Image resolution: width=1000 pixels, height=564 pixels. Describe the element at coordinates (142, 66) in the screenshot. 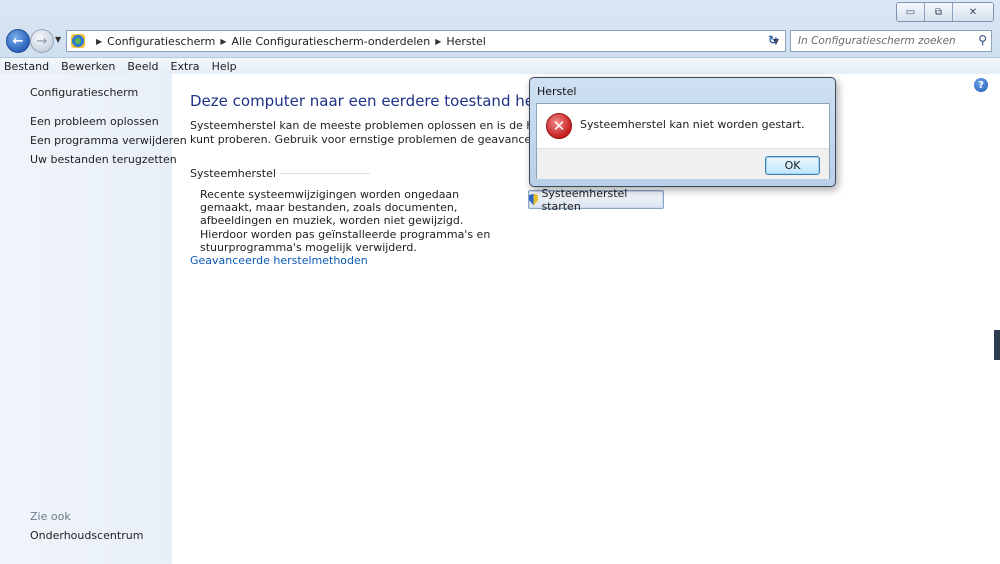

I see `menu-beeld: Beeld` at that location.